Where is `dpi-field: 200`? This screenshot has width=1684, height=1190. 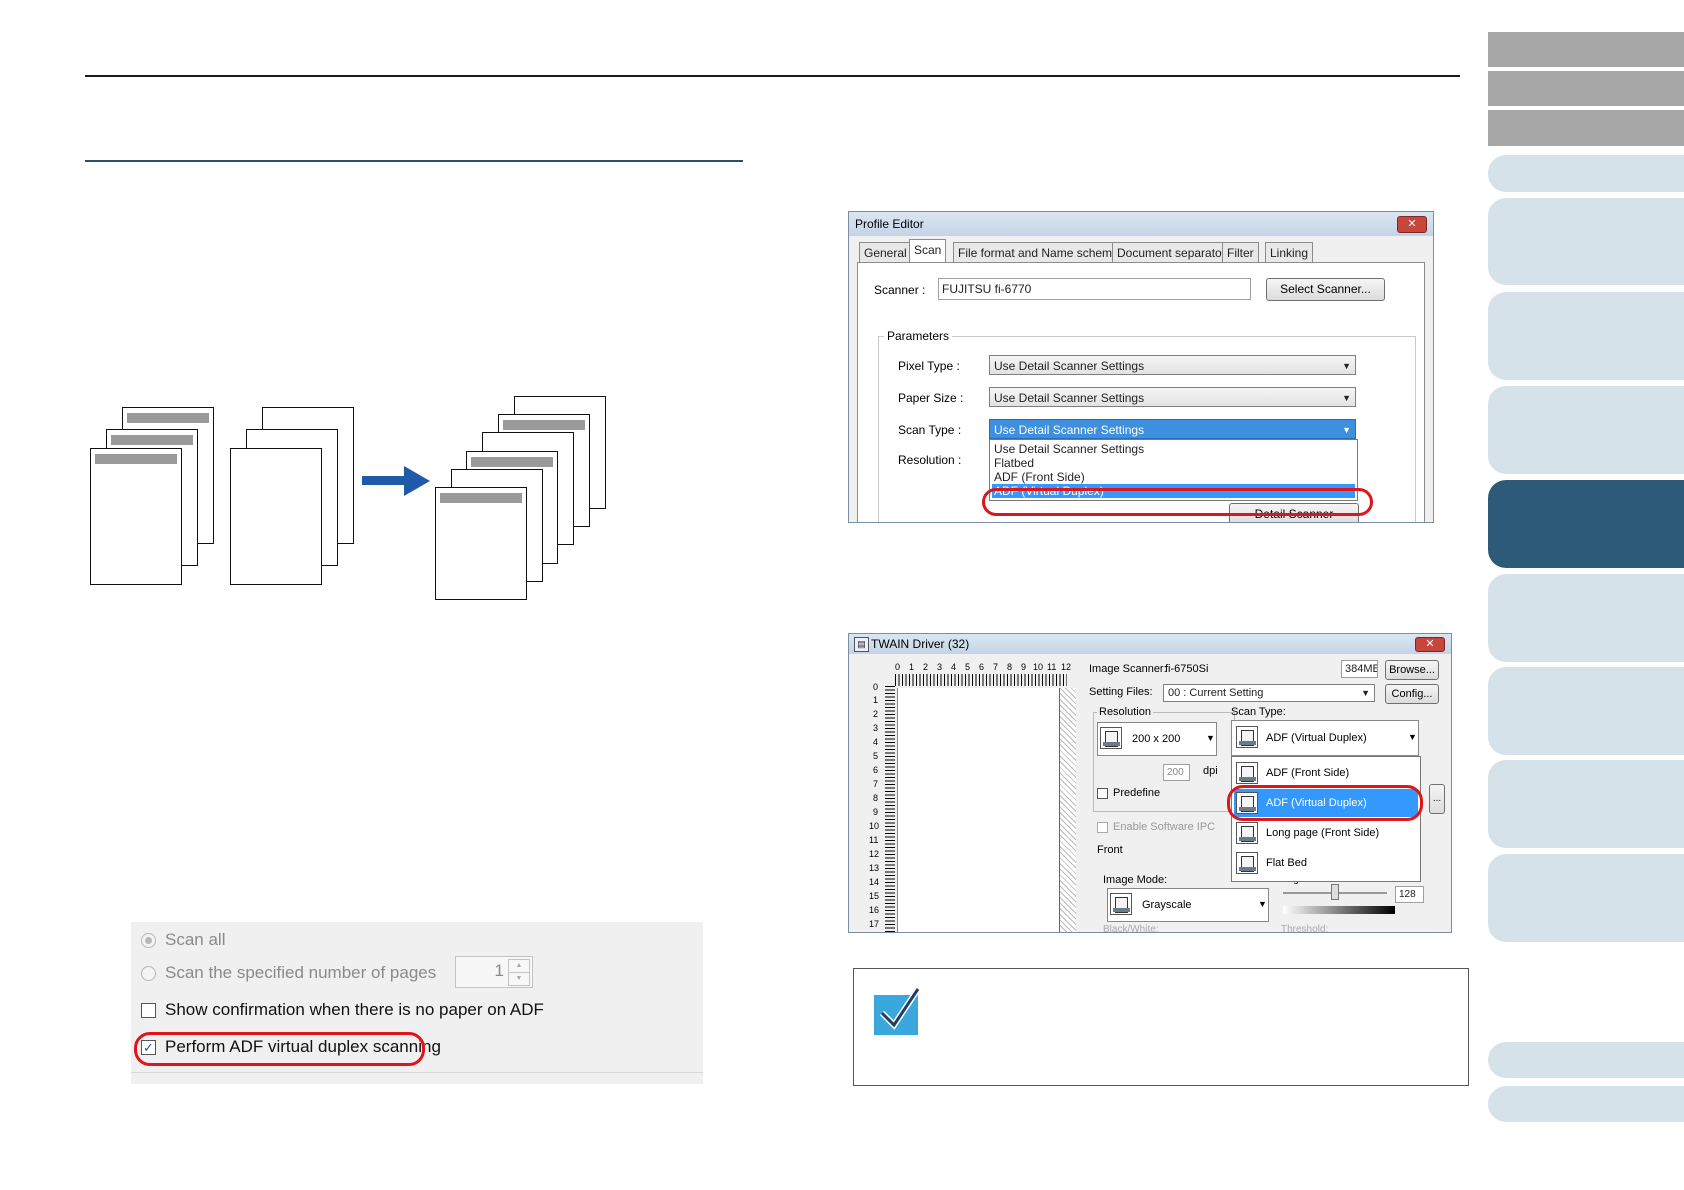
dpi-field: 200 is located at coordinates (1176, 772).